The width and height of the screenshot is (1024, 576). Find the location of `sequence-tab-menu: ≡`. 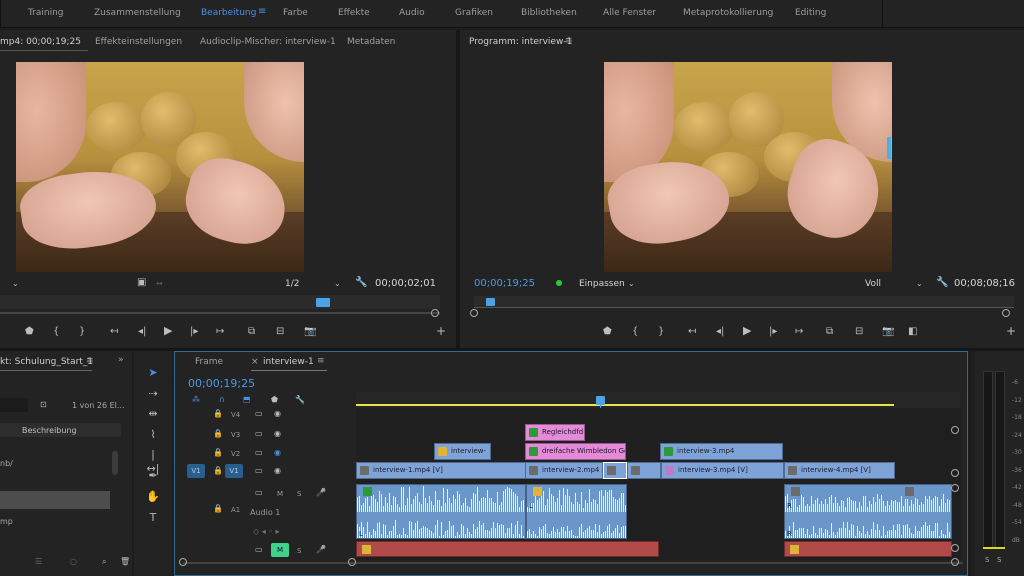

sequence-tab-menu: ≡ is located at coordinates (321, 361).